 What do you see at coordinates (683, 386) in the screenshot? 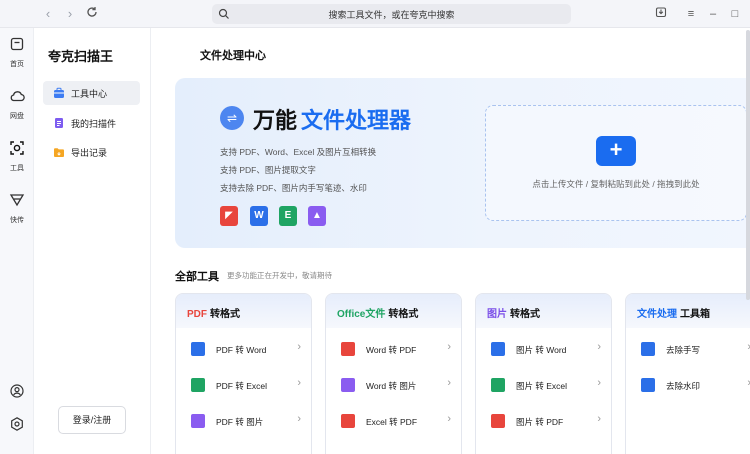
I see `tool-item-label: 去除水印` at bounding box center [683, 386].